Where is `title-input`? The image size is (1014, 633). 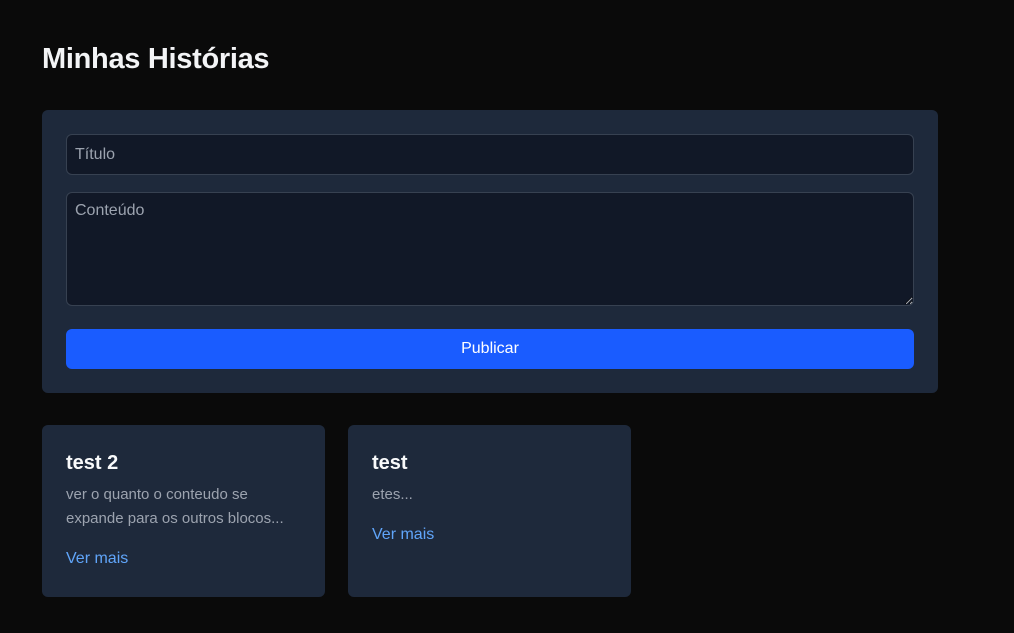
title-input is located at coordinates (490, 154).